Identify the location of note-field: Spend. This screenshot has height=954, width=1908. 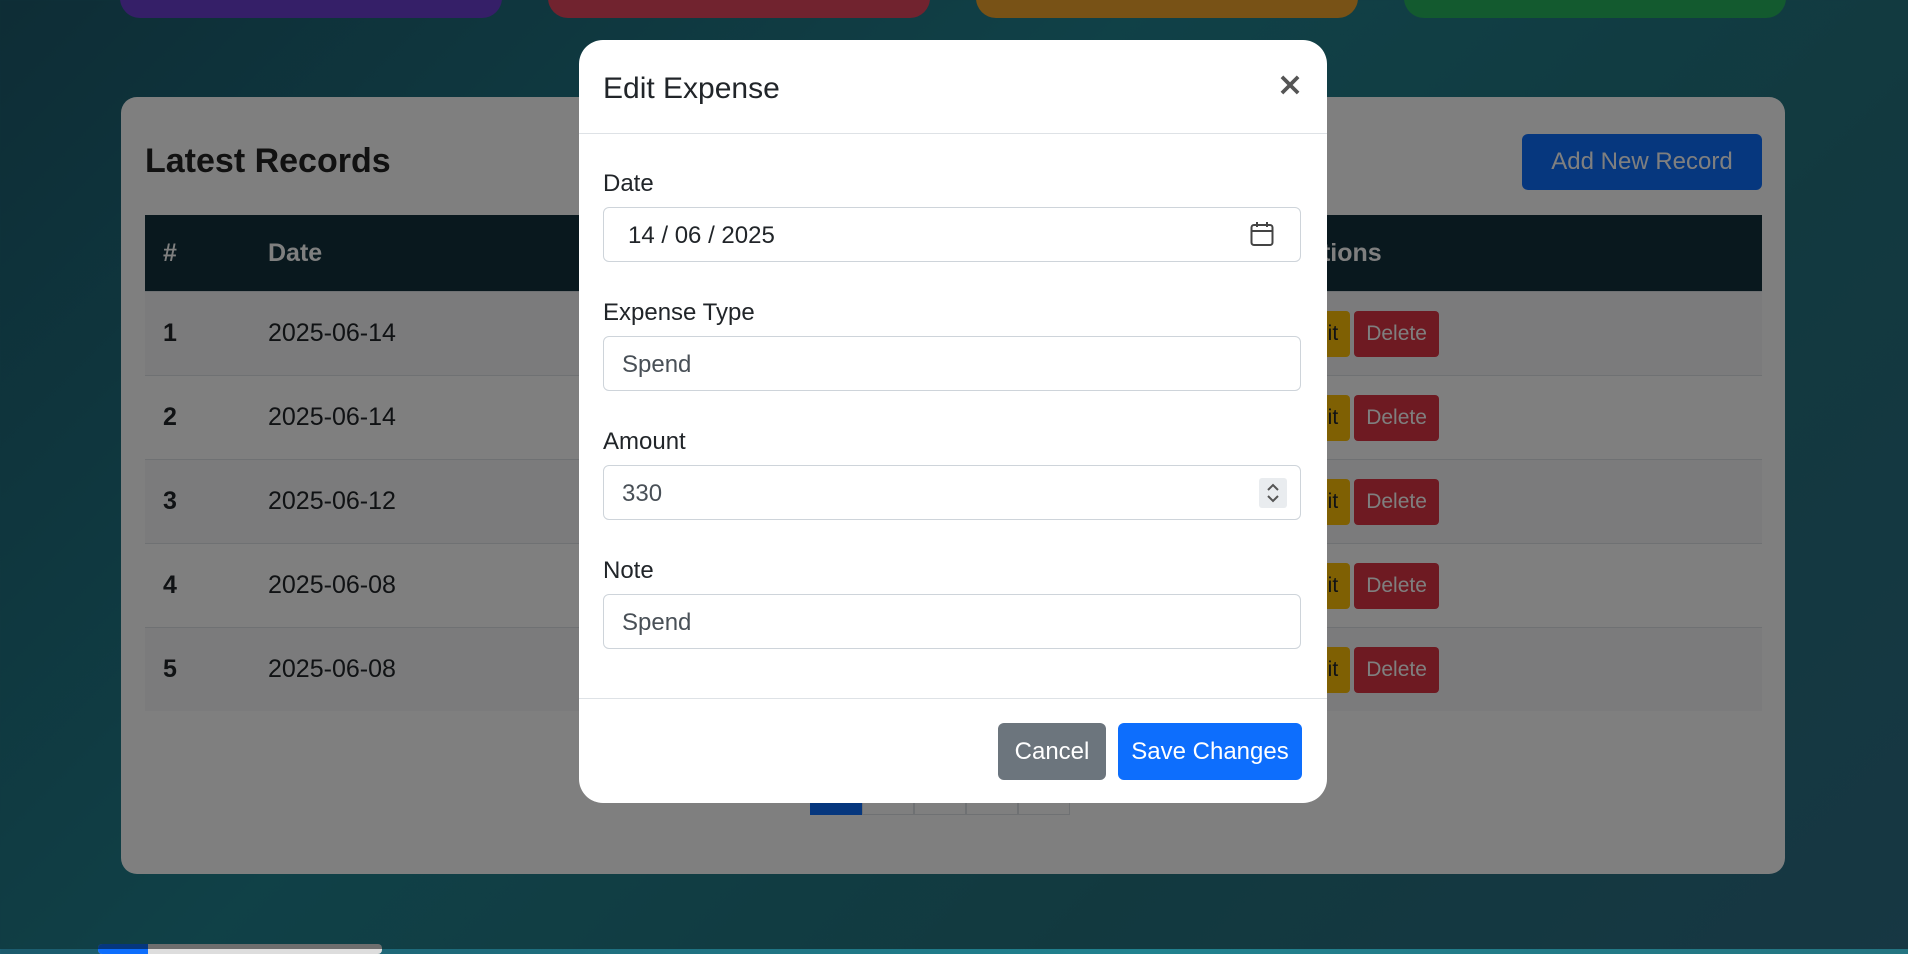
(952, 621).